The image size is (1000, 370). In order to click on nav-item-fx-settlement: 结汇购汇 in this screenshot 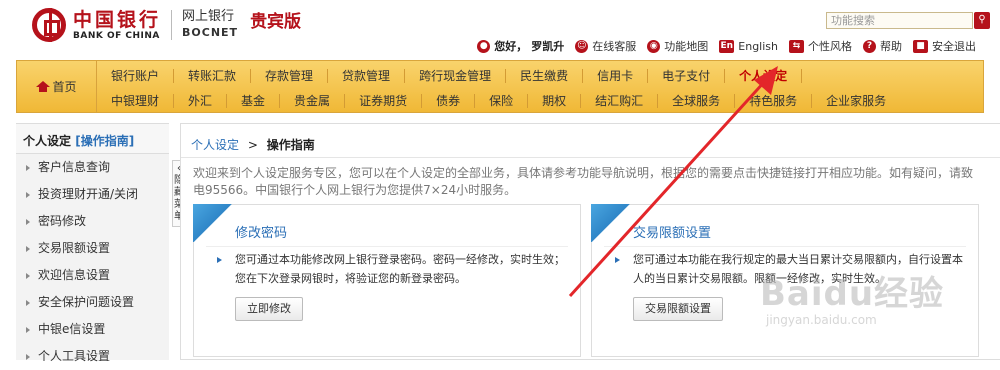, I will do `click(620, 100)`.